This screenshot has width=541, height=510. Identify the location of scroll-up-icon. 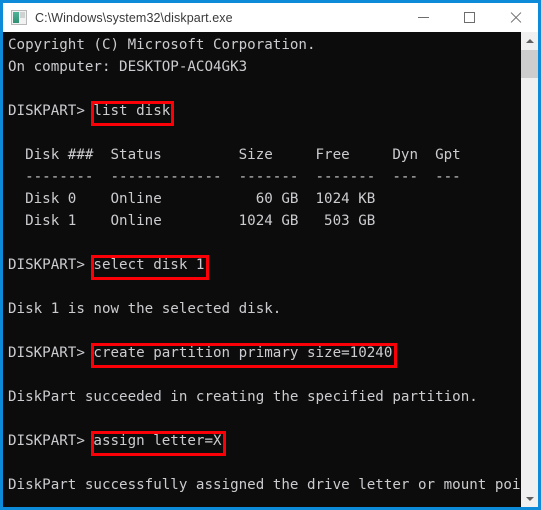
(529, 40).